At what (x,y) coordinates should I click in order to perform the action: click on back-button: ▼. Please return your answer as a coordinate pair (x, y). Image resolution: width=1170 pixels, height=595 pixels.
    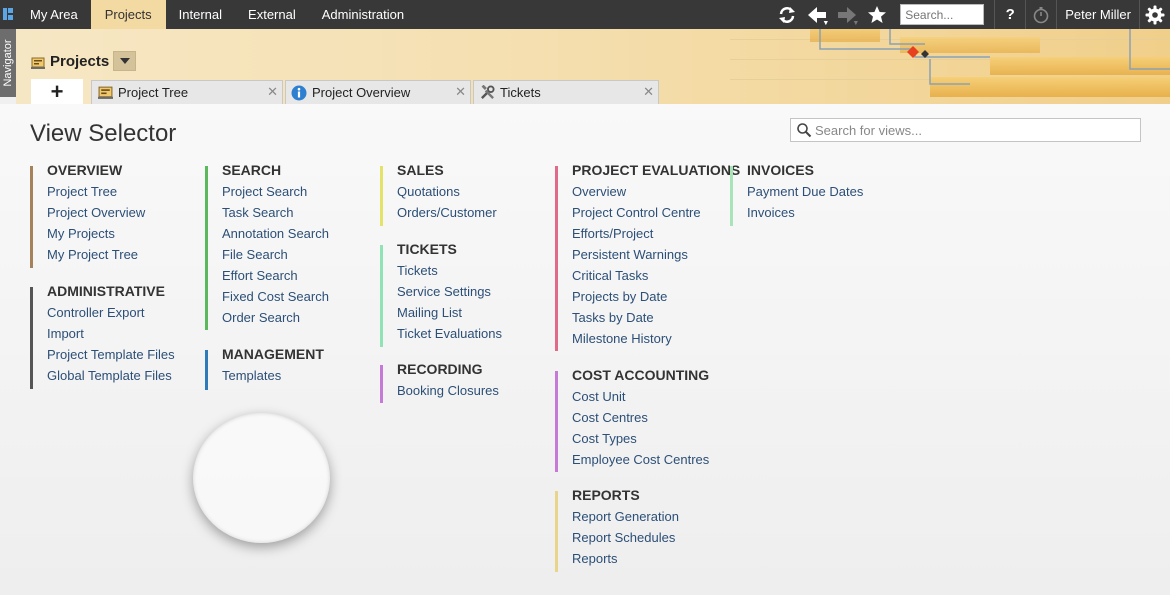
    Looking at the image, I should click on (817, 14).